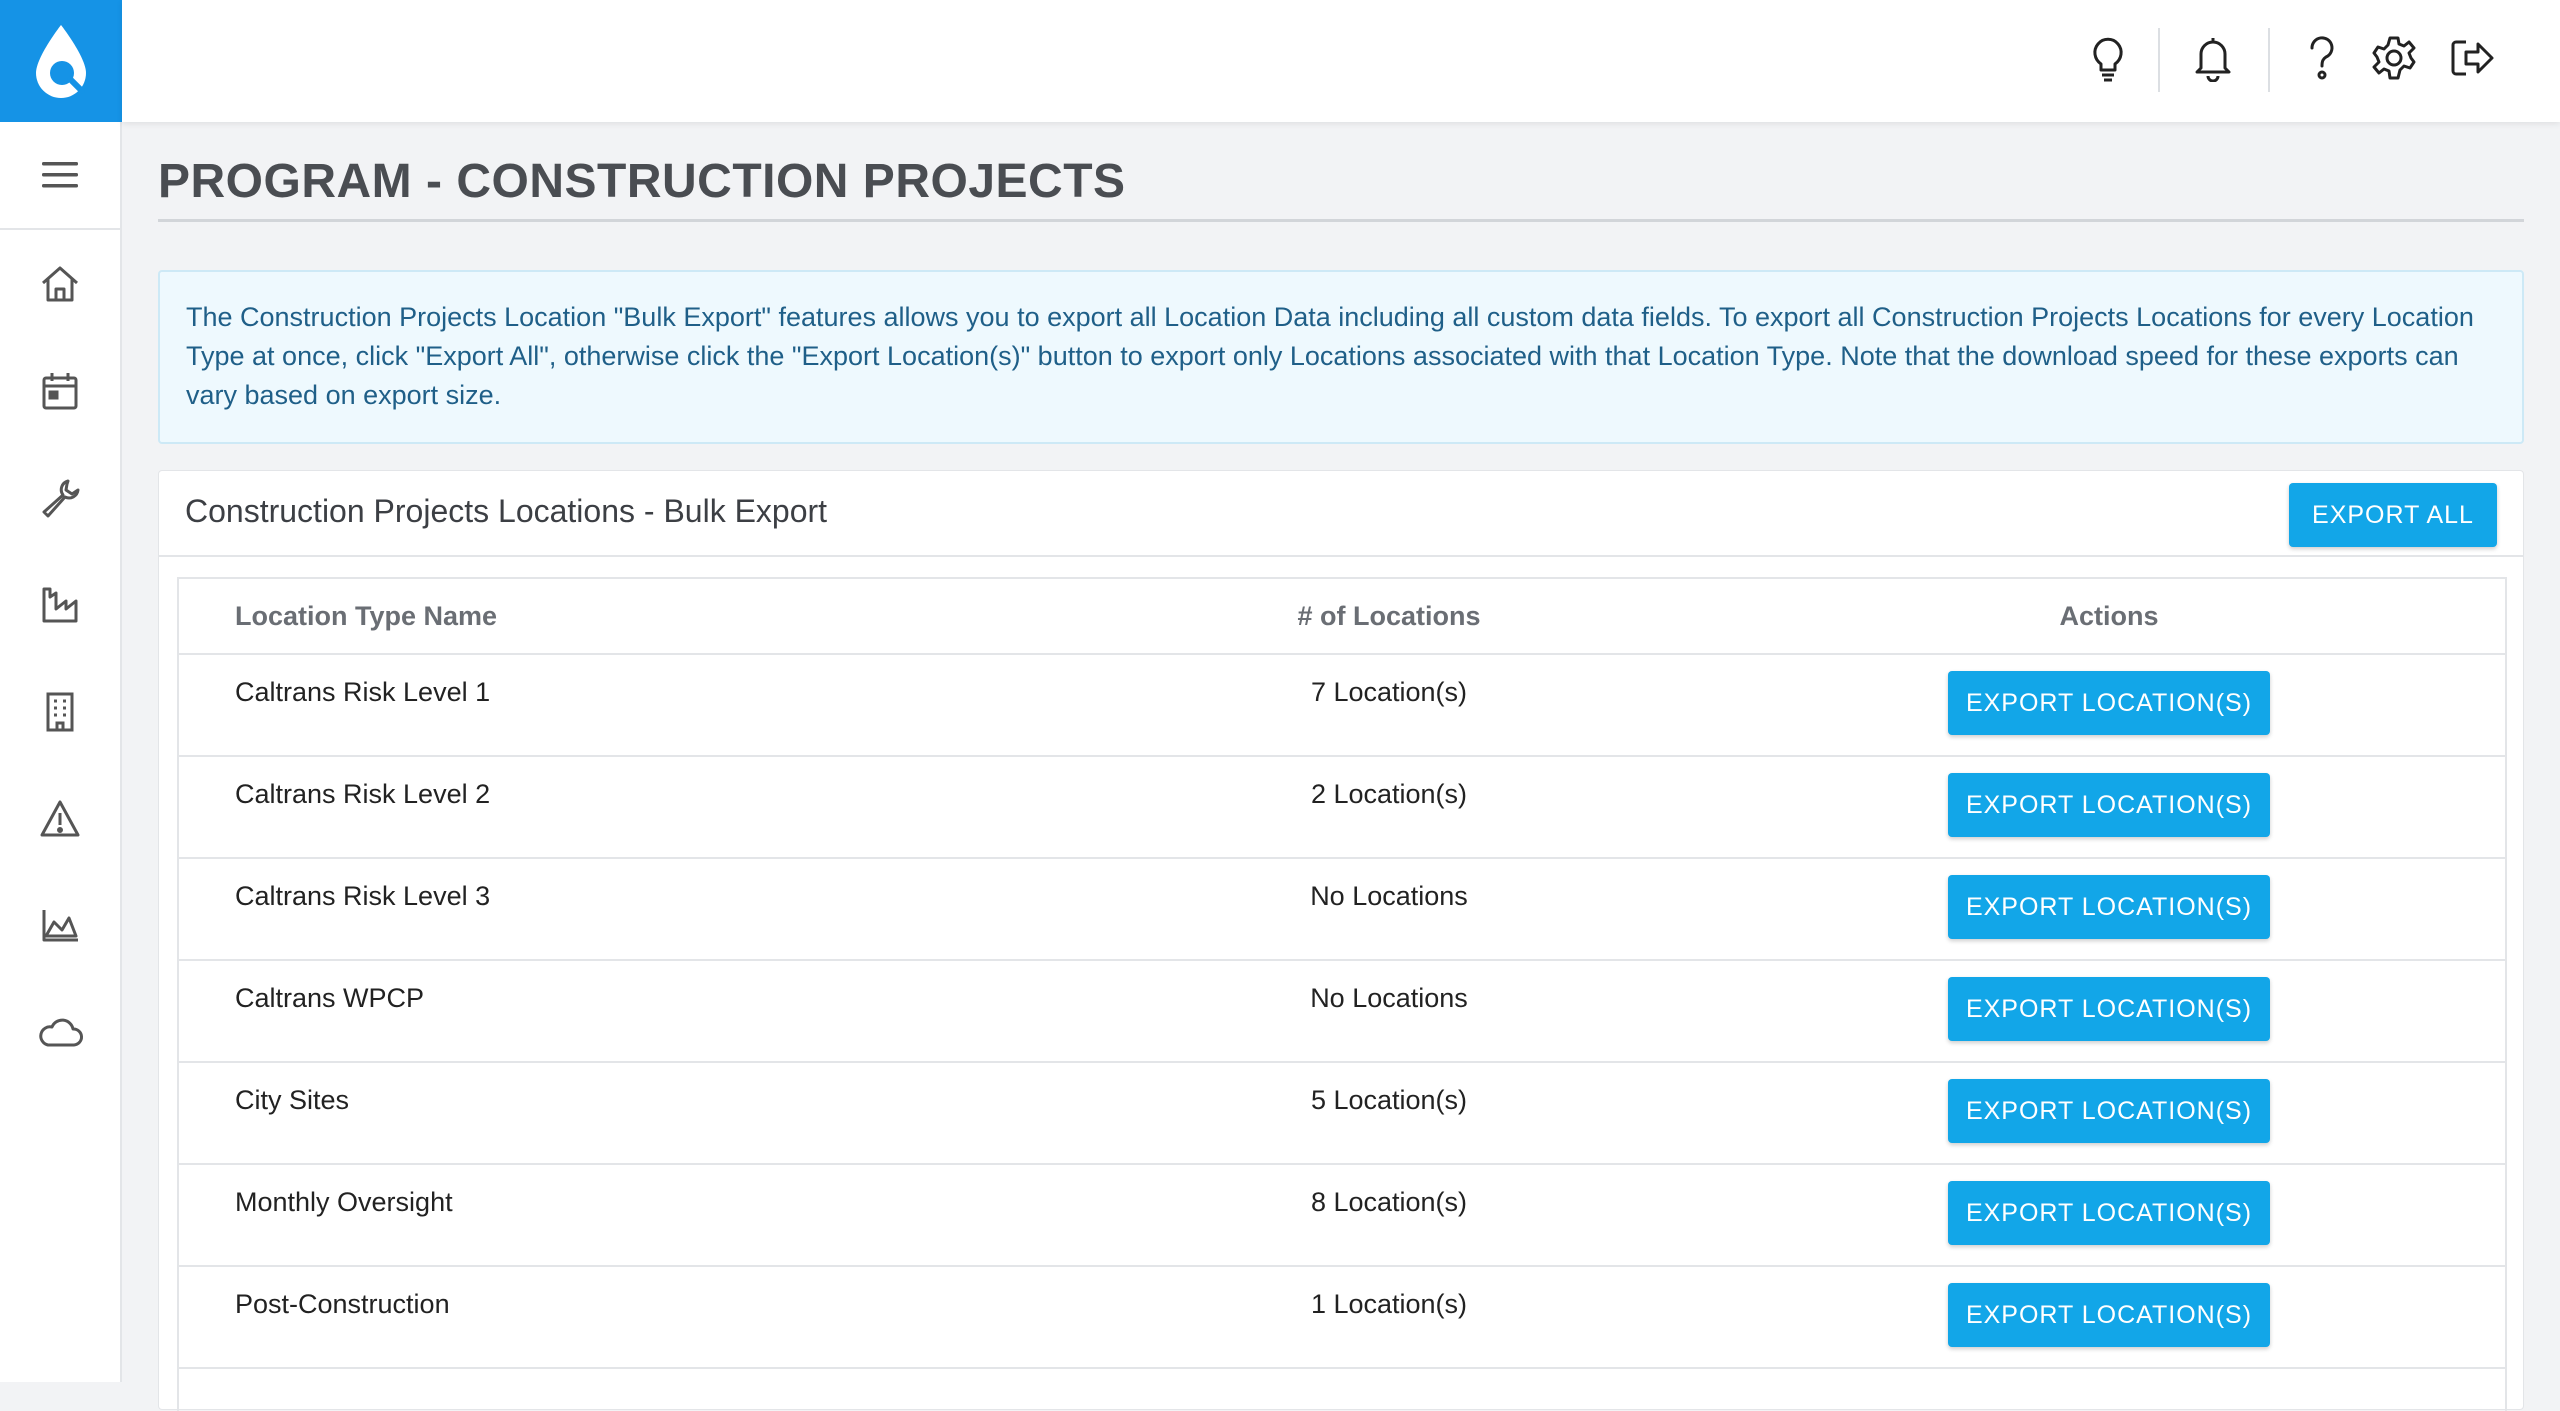  Describe the element at coordinates (1389, 794) in the screenshot. I see `location-count: 2 Location(s)` at that location.